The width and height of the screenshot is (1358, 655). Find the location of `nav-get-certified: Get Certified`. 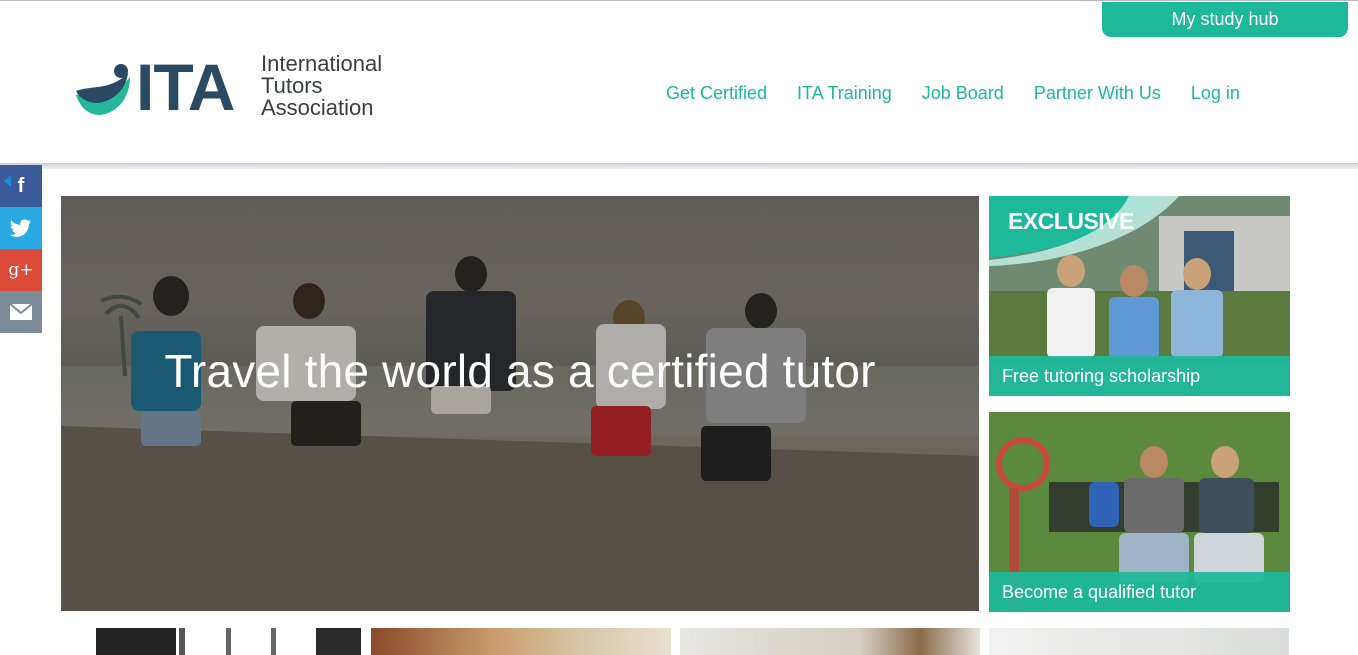

nav-get-certified: Get Certified is located at coordinates (716, 93).